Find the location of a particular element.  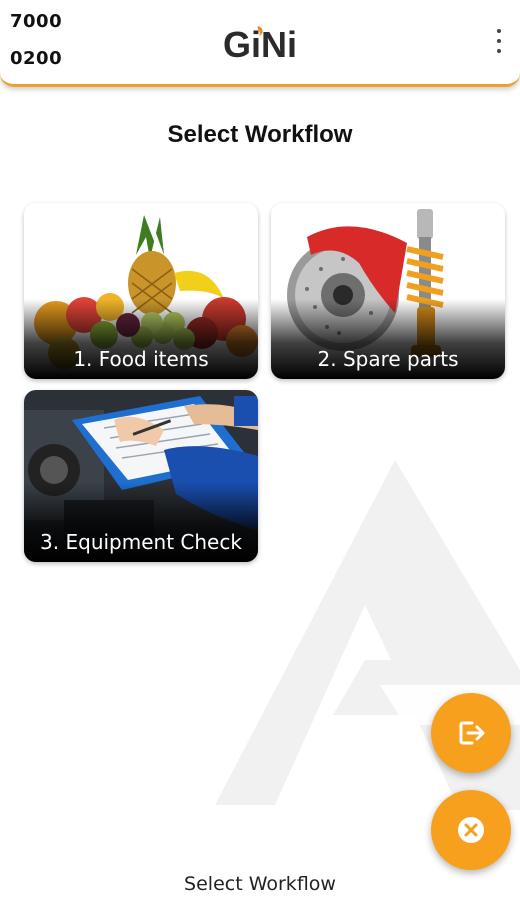

close-button is located at coordinates (471, 830).